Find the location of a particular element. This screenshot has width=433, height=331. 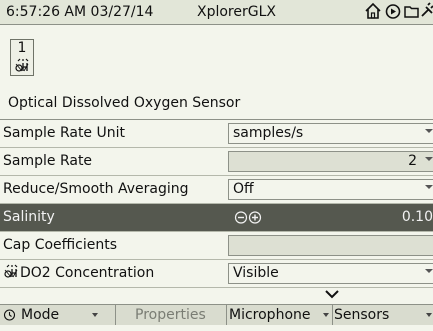

property-label: Salinity is located at coordinates (29, 217).